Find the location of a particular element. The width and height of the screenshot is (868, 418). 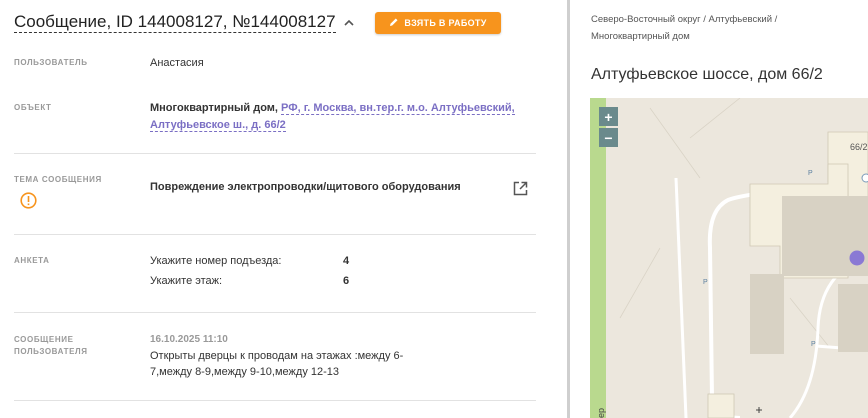

user-label: ПОЛЬЗОВАТЕЛЬ is located at coordinates (51, 62).